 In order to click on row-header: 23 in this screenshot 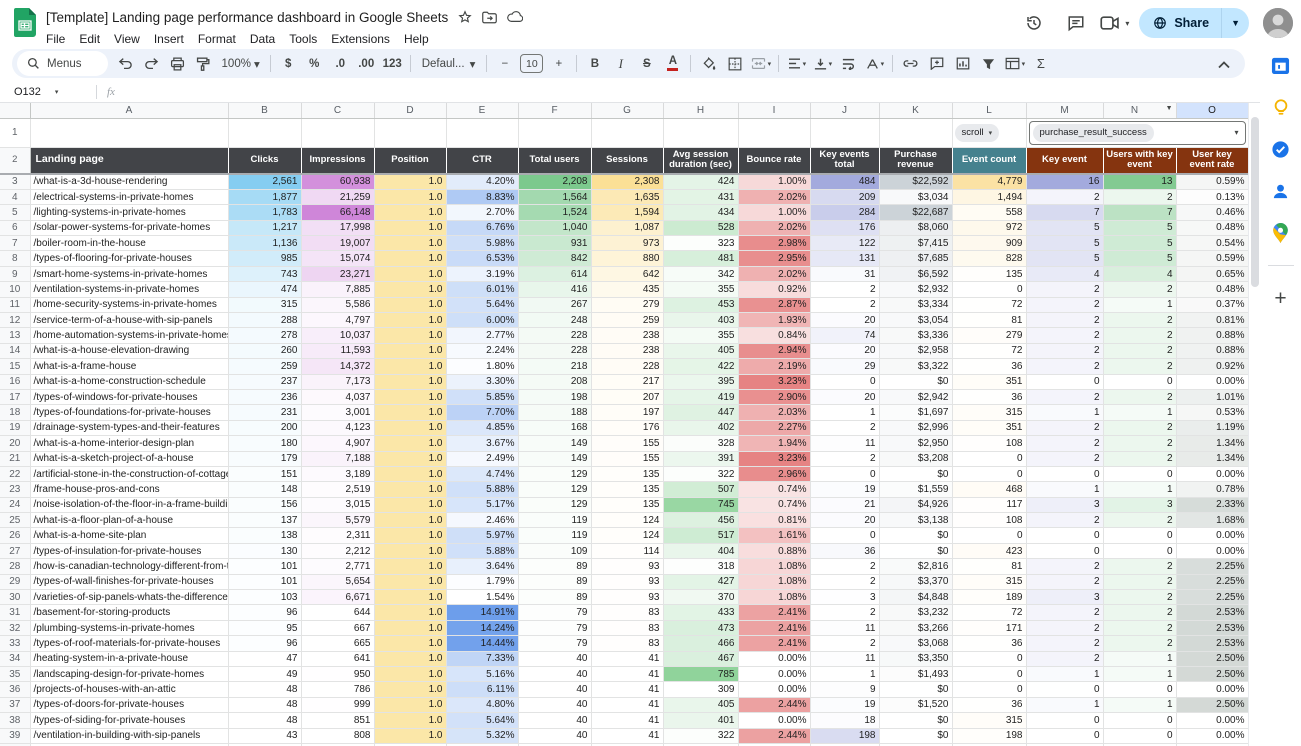, I will do `click(15, 489)`.